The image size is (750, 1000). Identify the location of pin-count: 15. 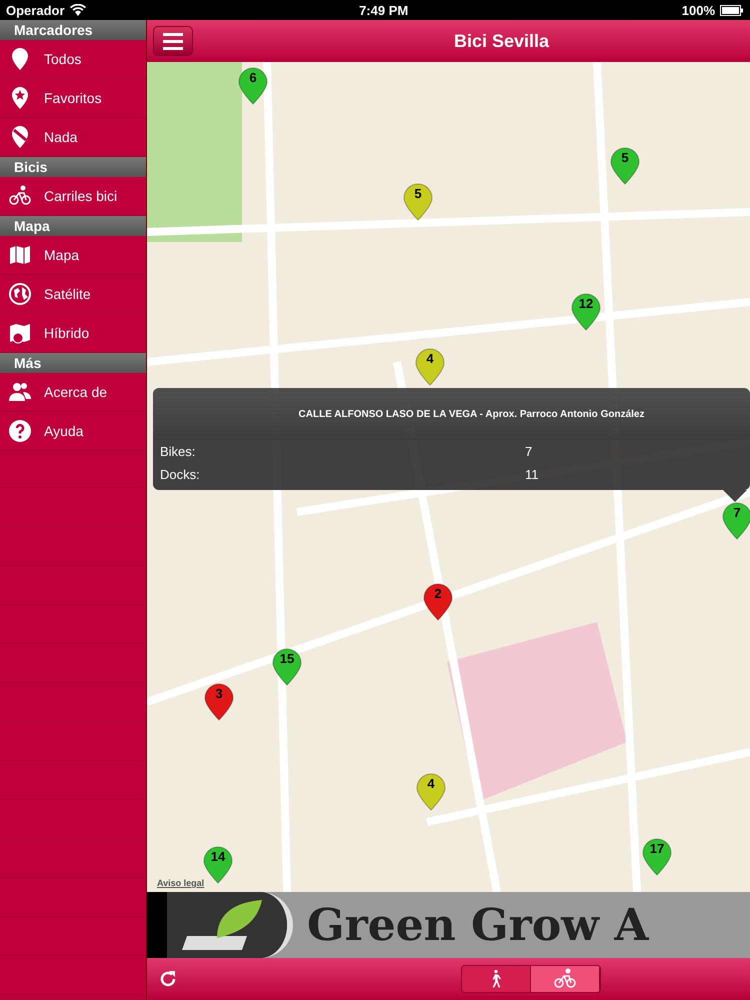
(287, 658).